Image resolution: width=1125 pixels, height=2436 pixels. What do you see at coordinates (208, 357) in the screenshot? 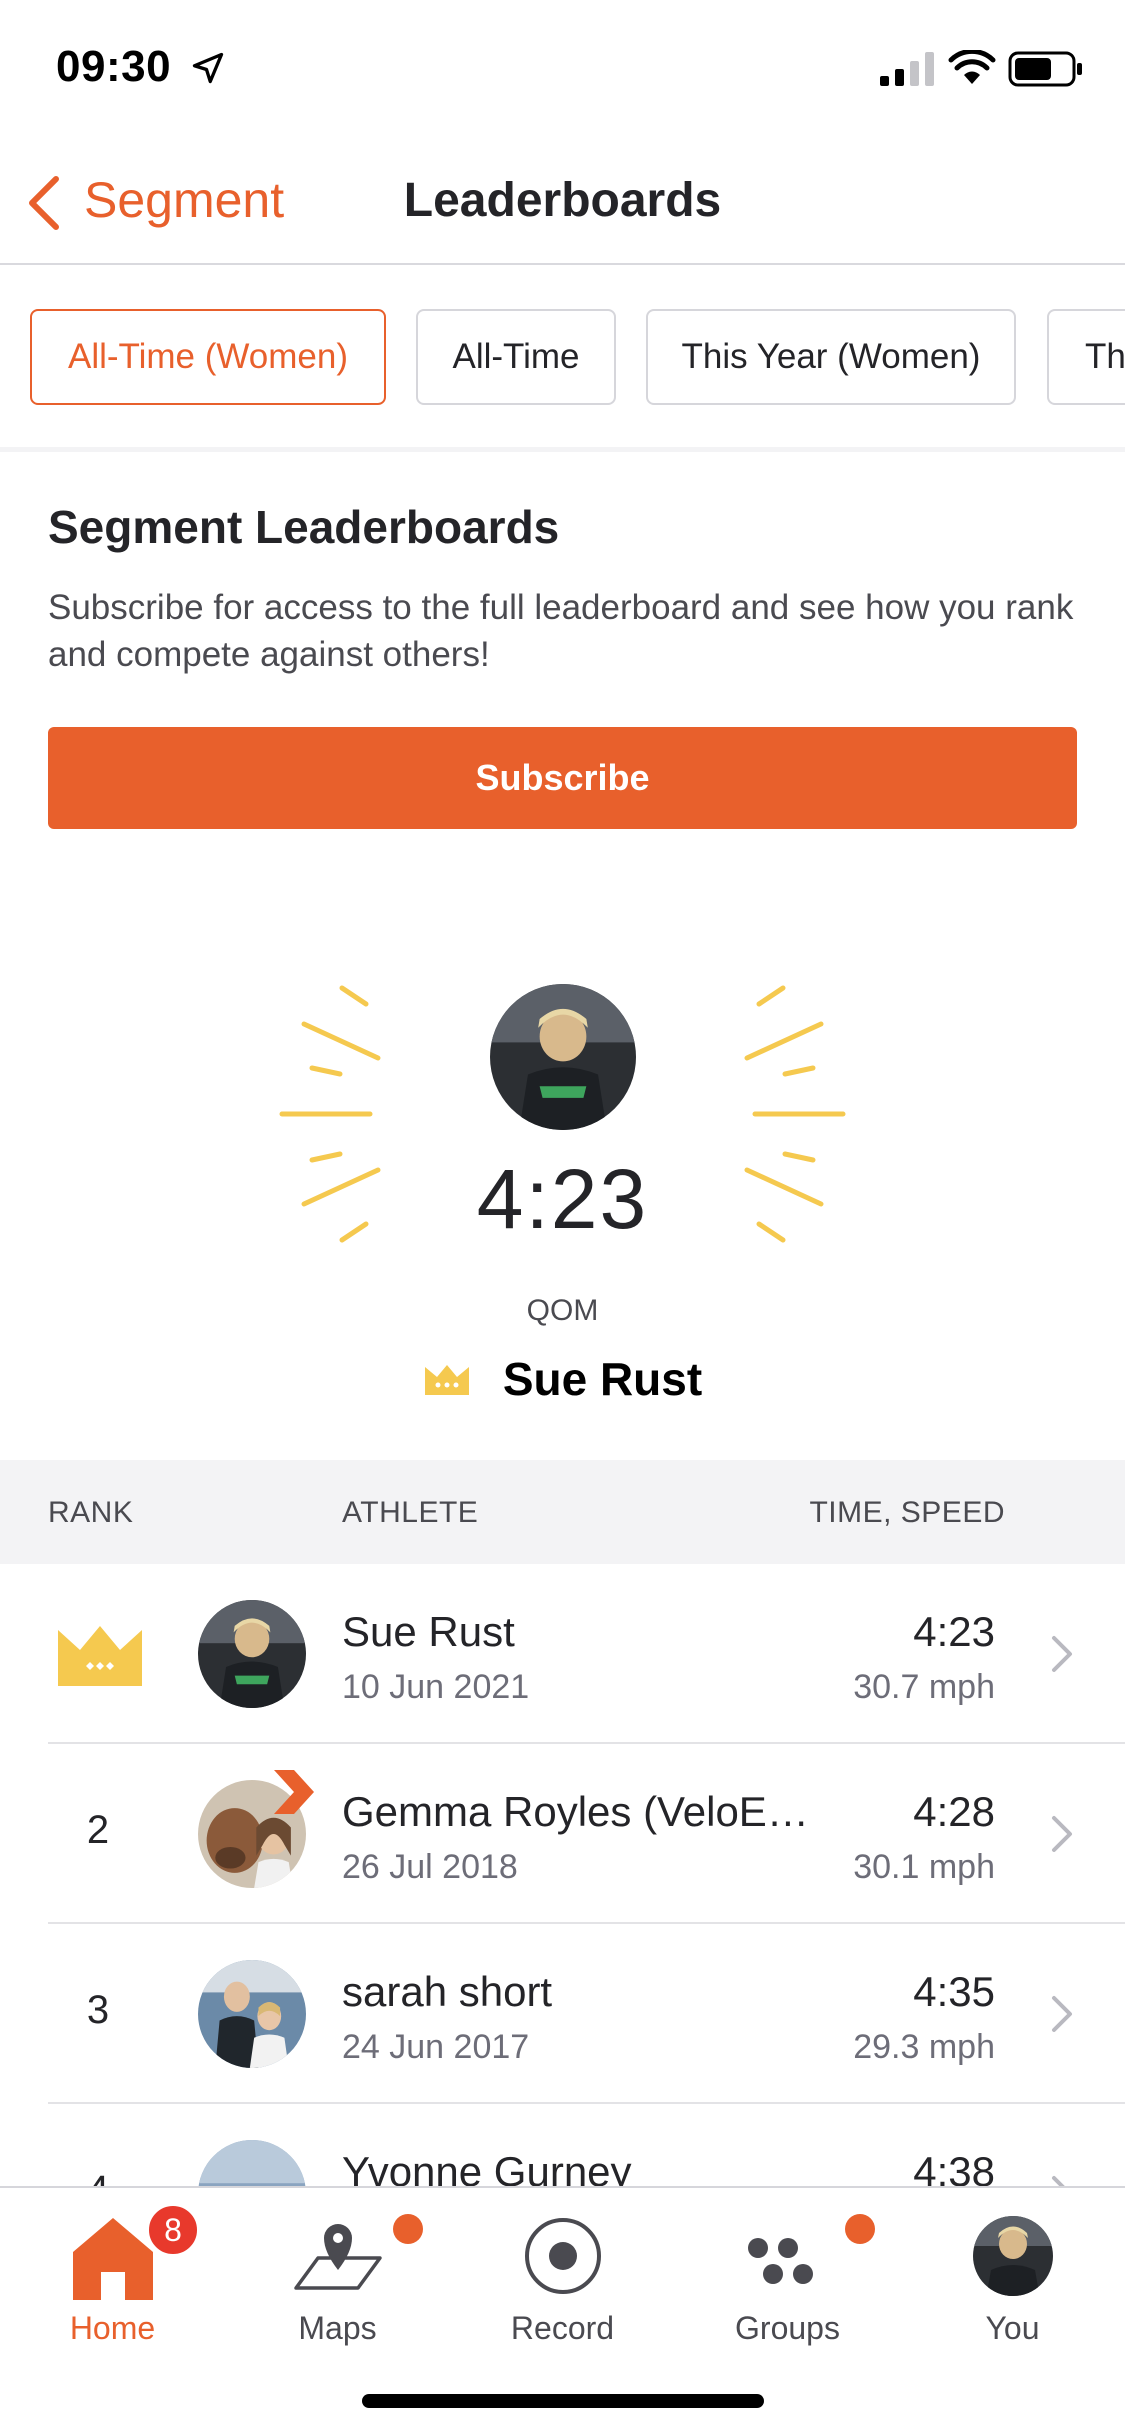
I see `tab-all-time-women: All-Time (Women)` at bounding box center [208, 357].